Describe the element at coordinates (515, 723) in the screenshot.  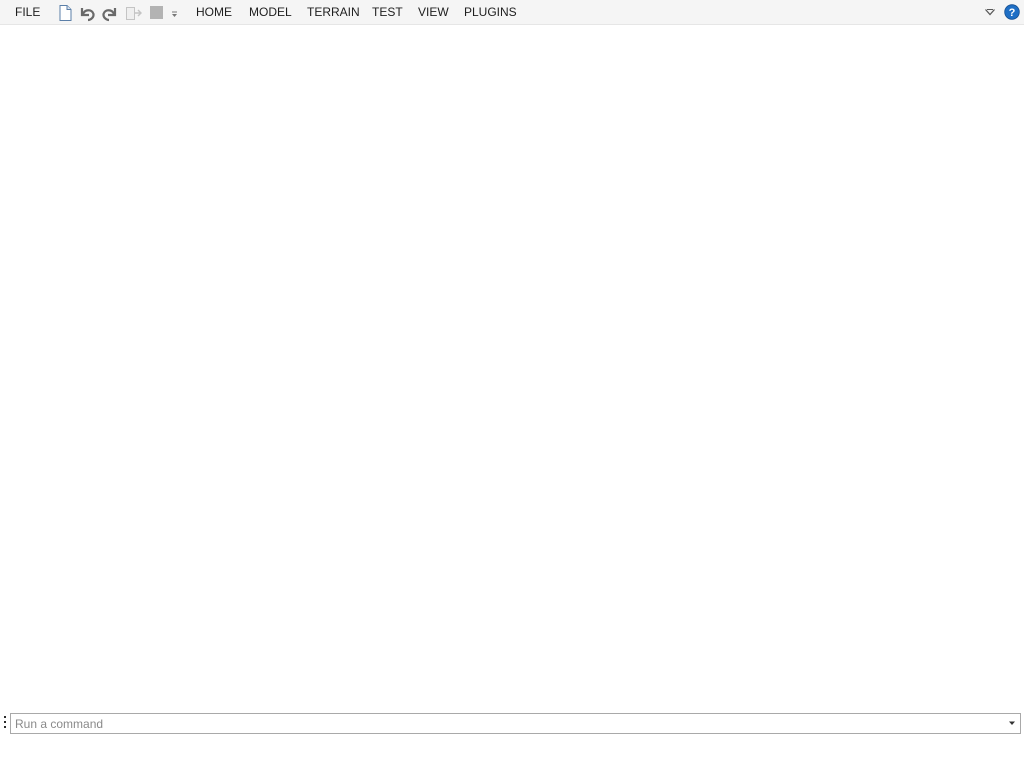
I see `command-input` at that location.